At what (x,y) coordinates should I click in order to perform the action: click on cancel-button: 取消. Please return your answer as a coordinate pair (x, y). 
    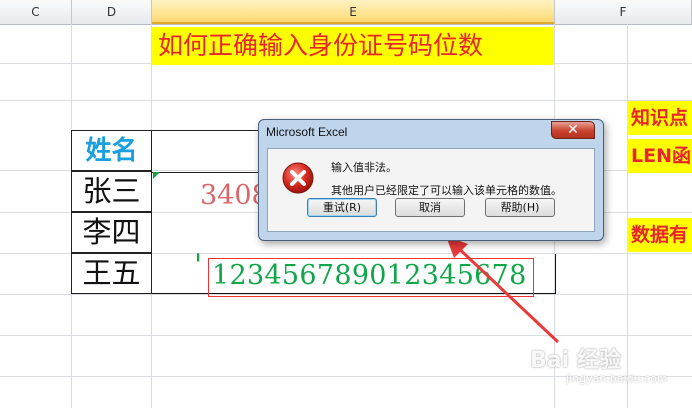
    Looking at the image, I should click on (430, 207).